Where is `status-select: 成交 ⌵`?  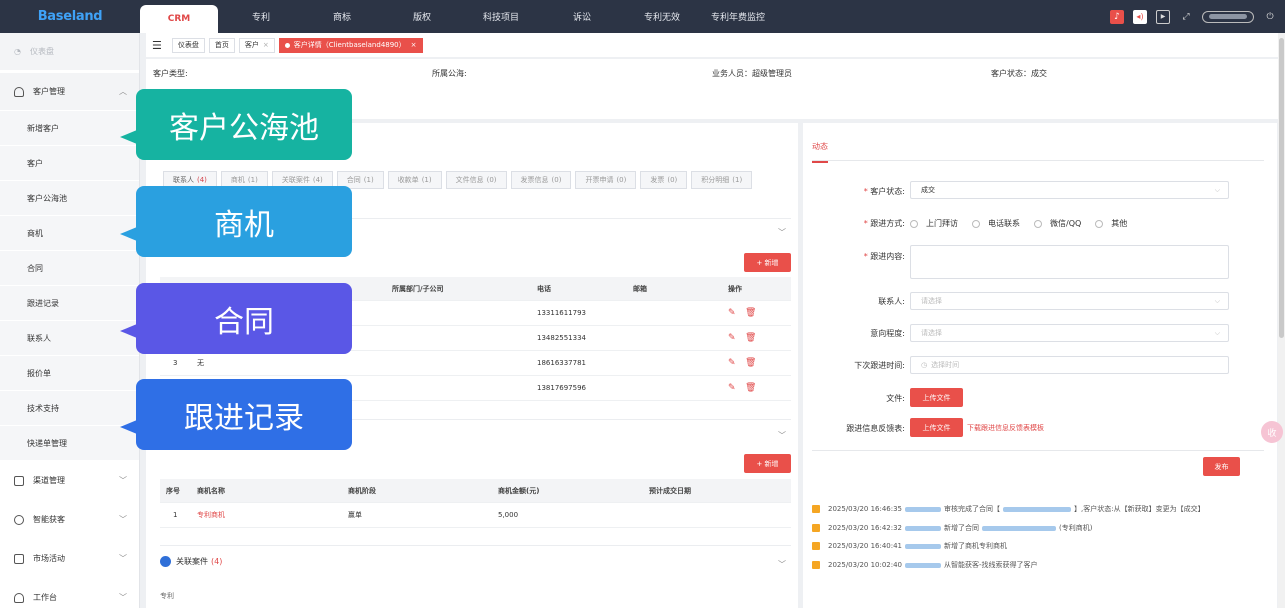
status-select: 成交 ⌵ is located at coordinates (1069, 190).